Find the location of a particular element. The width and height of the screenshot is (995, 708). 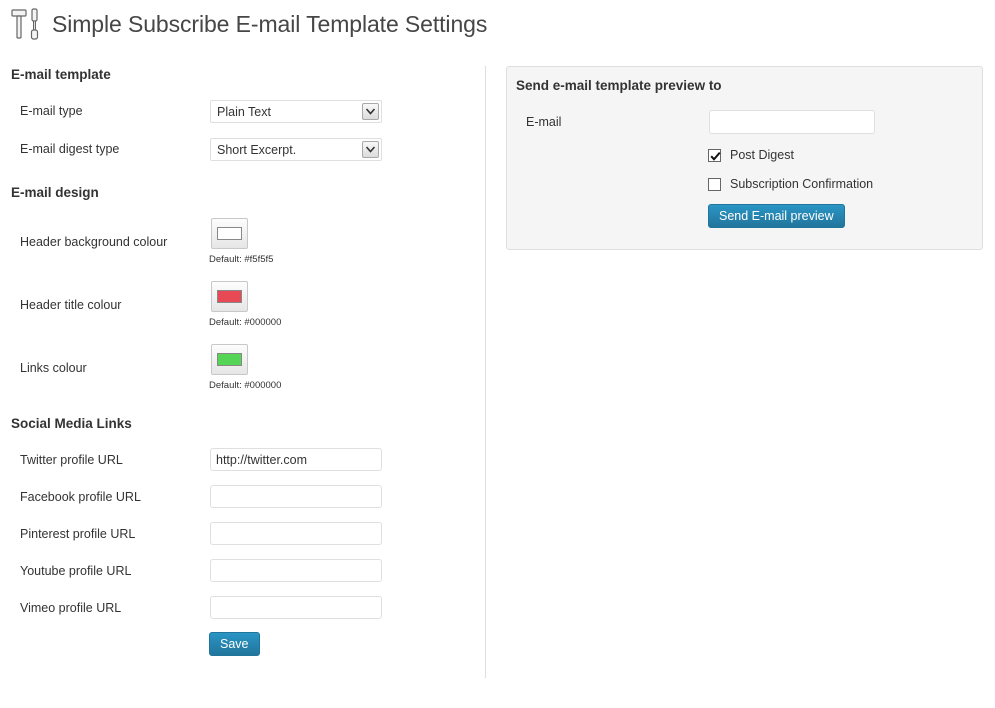

facebook-url-label: Facebook profile URL is located at coordinates (80, 497).